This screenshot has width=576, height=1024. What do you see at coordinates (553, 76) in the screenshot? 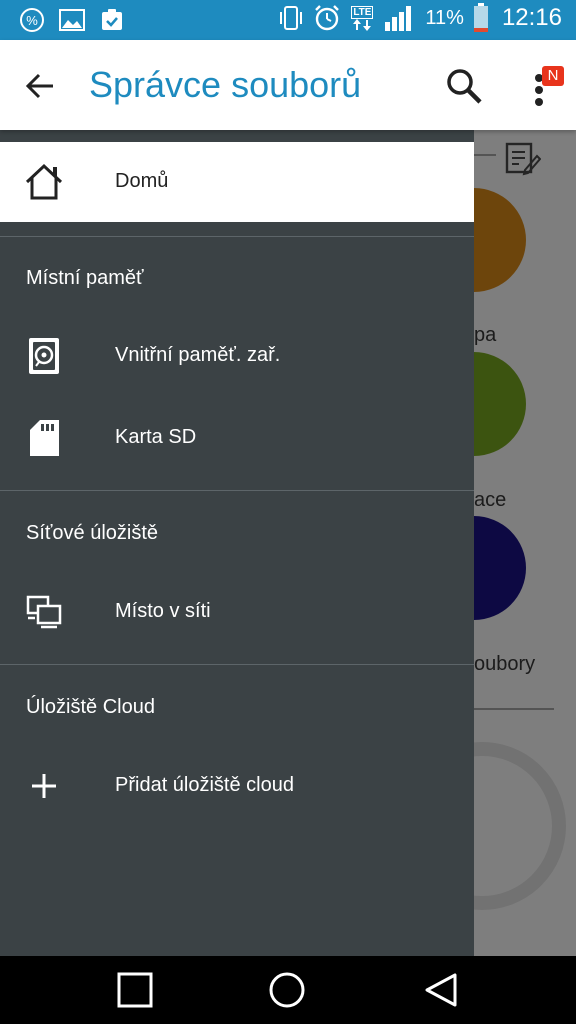
I see `notification-badge: N` at bounding box center [553, 76].